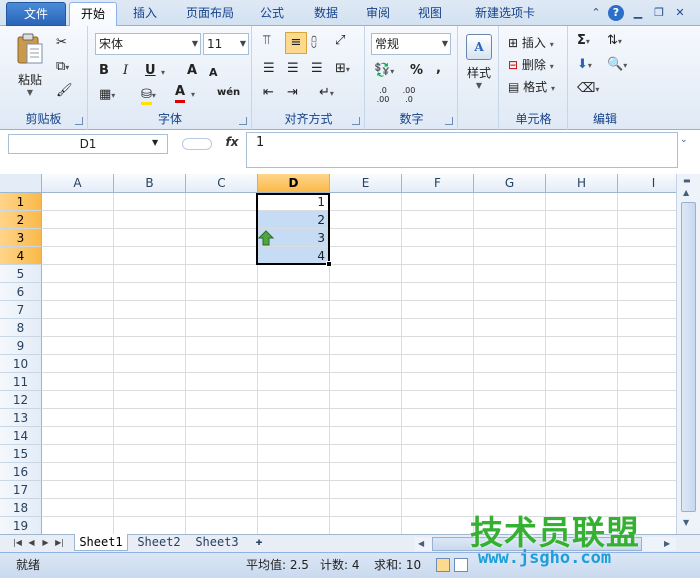 This screenshot has height=578, width=700. I want to click on cell-e16, so click(366, 472).